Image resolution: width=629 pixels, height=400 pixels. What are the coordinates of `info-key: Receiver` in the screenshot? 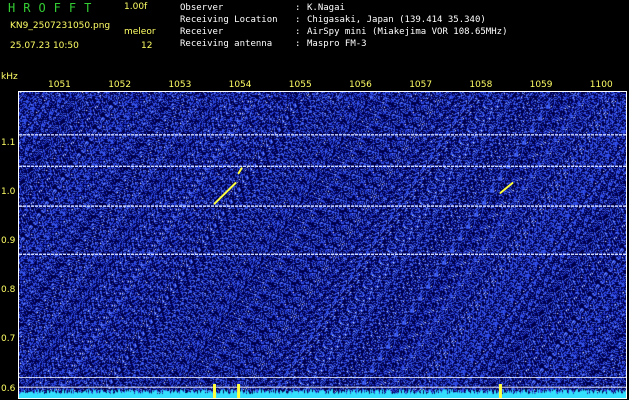 It's located at (202, 32).